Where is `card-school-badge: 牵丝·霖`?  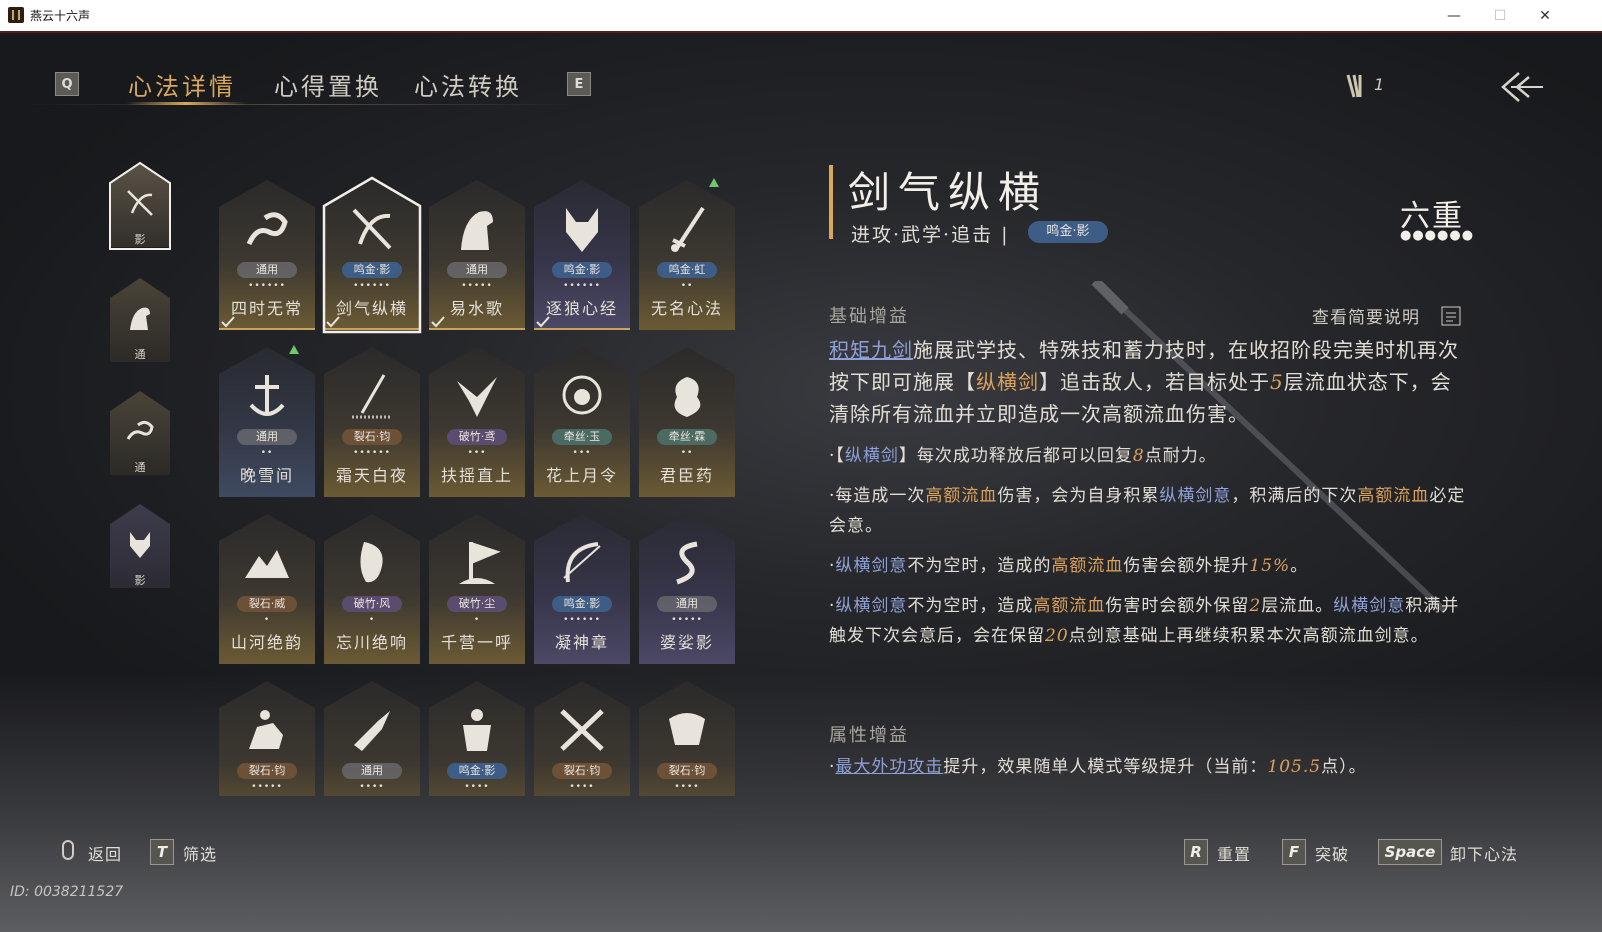
card-school-badge: 牵丝·霖 is located at coordinates (687, 437).